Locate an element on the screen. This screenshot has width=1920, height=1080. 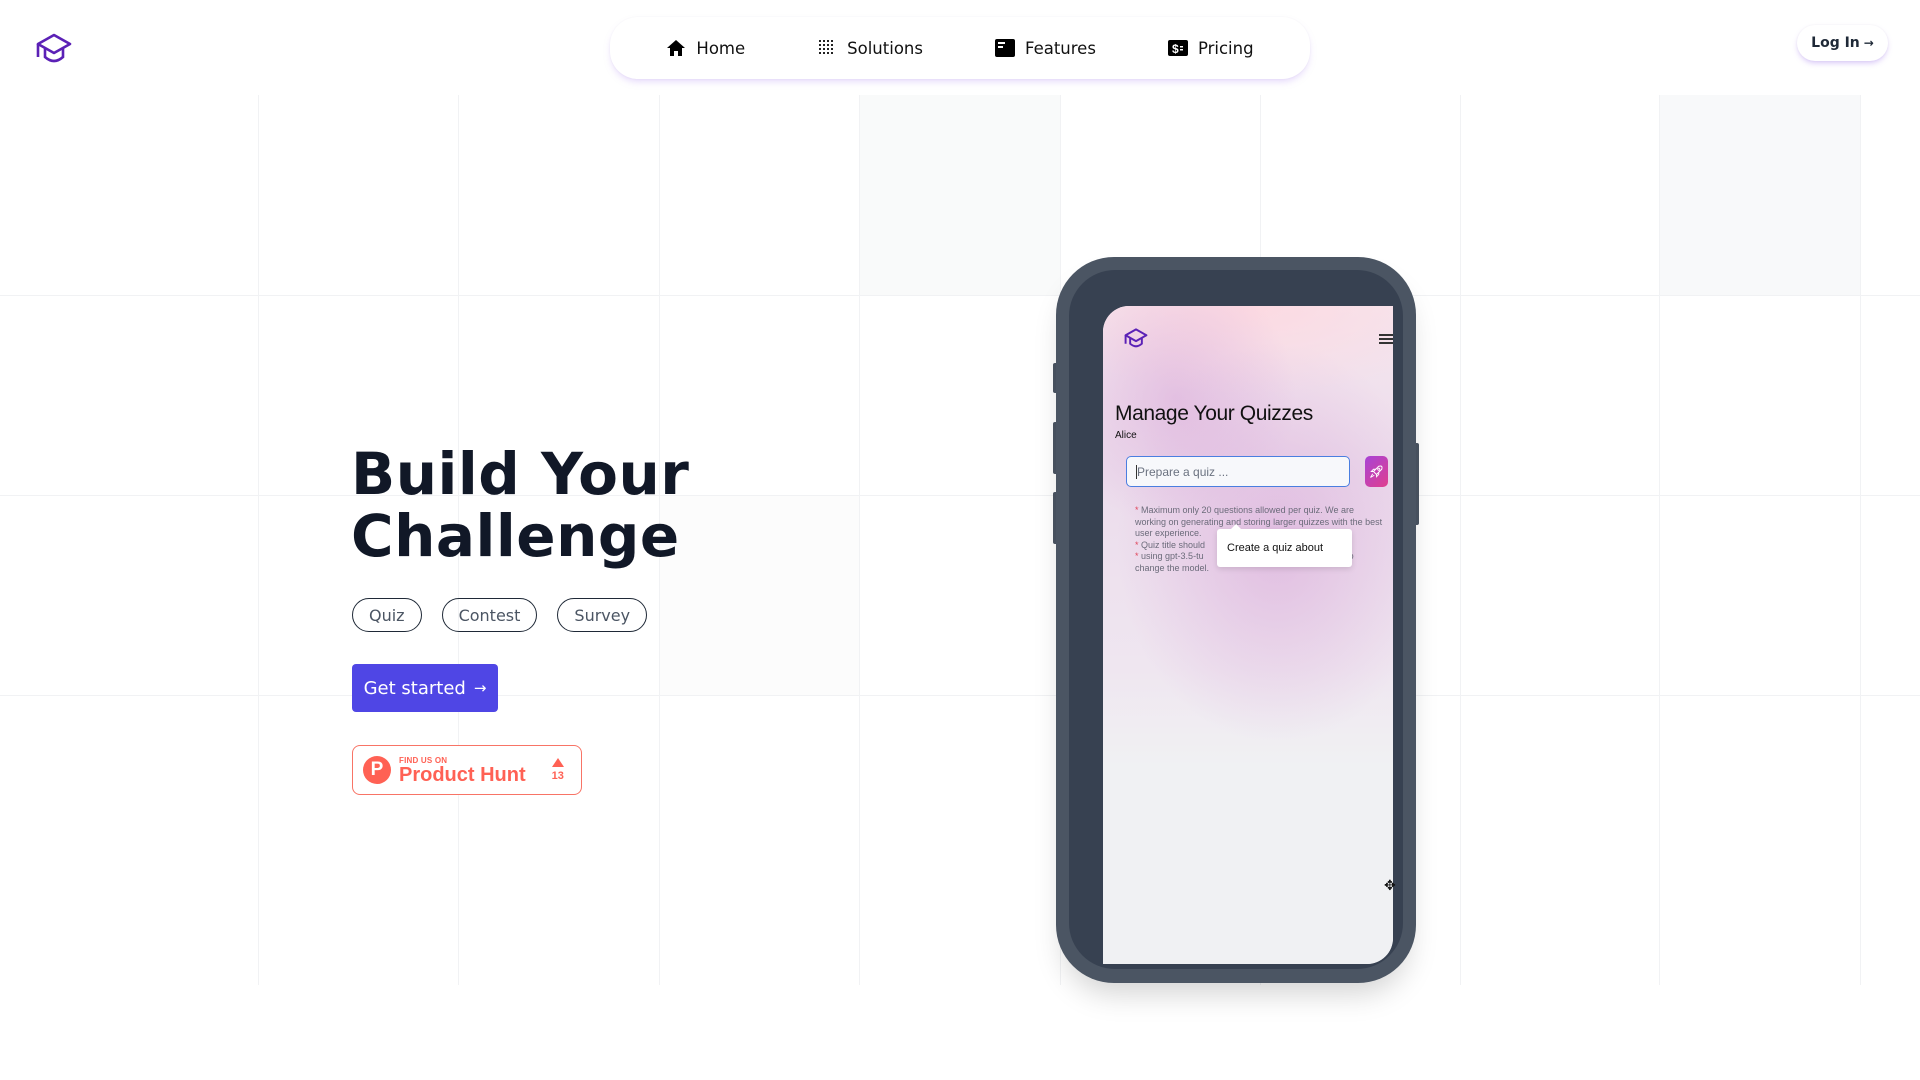
nav-home-label: Home is located at coordinates (721, 48).